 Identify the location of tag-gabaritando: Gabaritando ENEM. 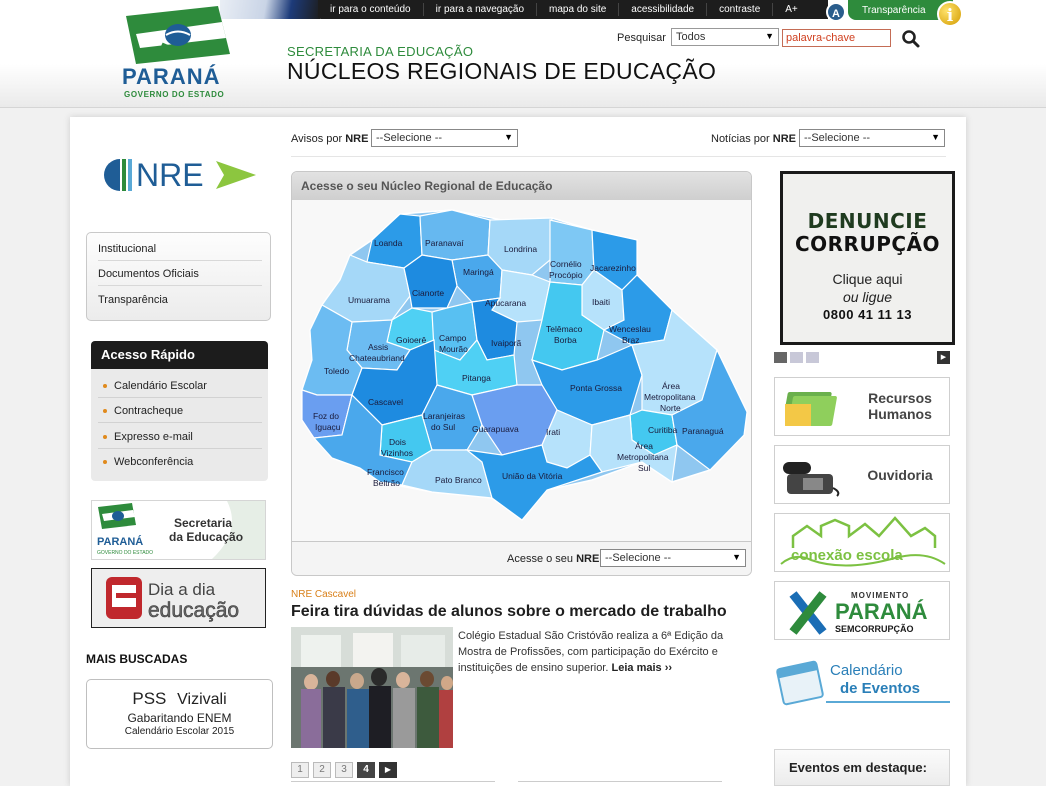
(179, 718).